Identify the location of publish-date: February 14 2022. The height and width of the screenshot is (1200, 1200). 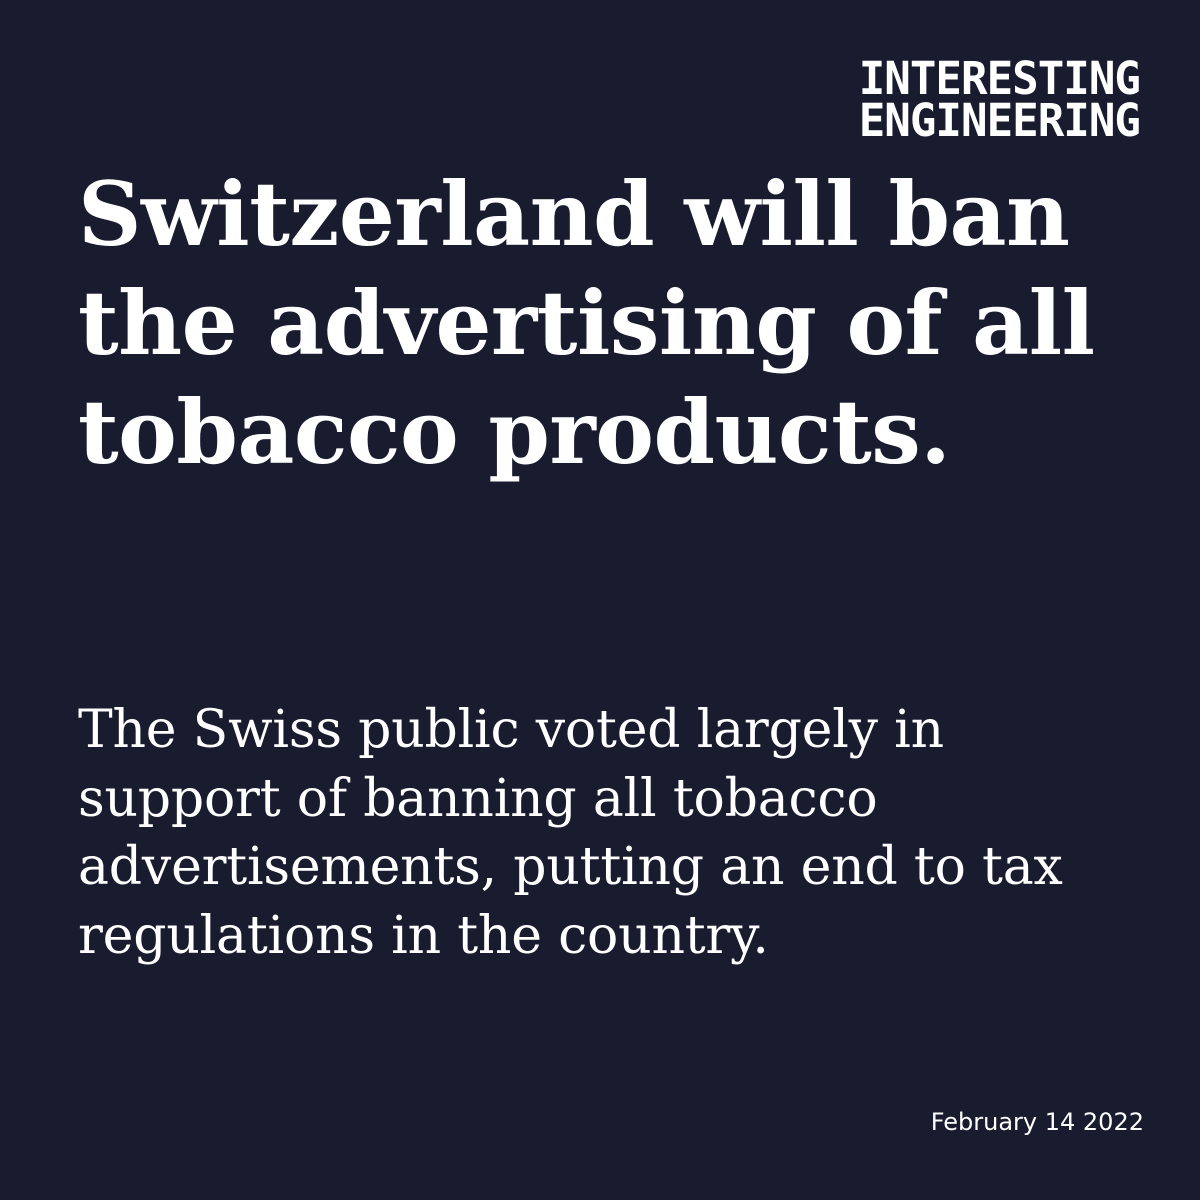
(1037, 1122).